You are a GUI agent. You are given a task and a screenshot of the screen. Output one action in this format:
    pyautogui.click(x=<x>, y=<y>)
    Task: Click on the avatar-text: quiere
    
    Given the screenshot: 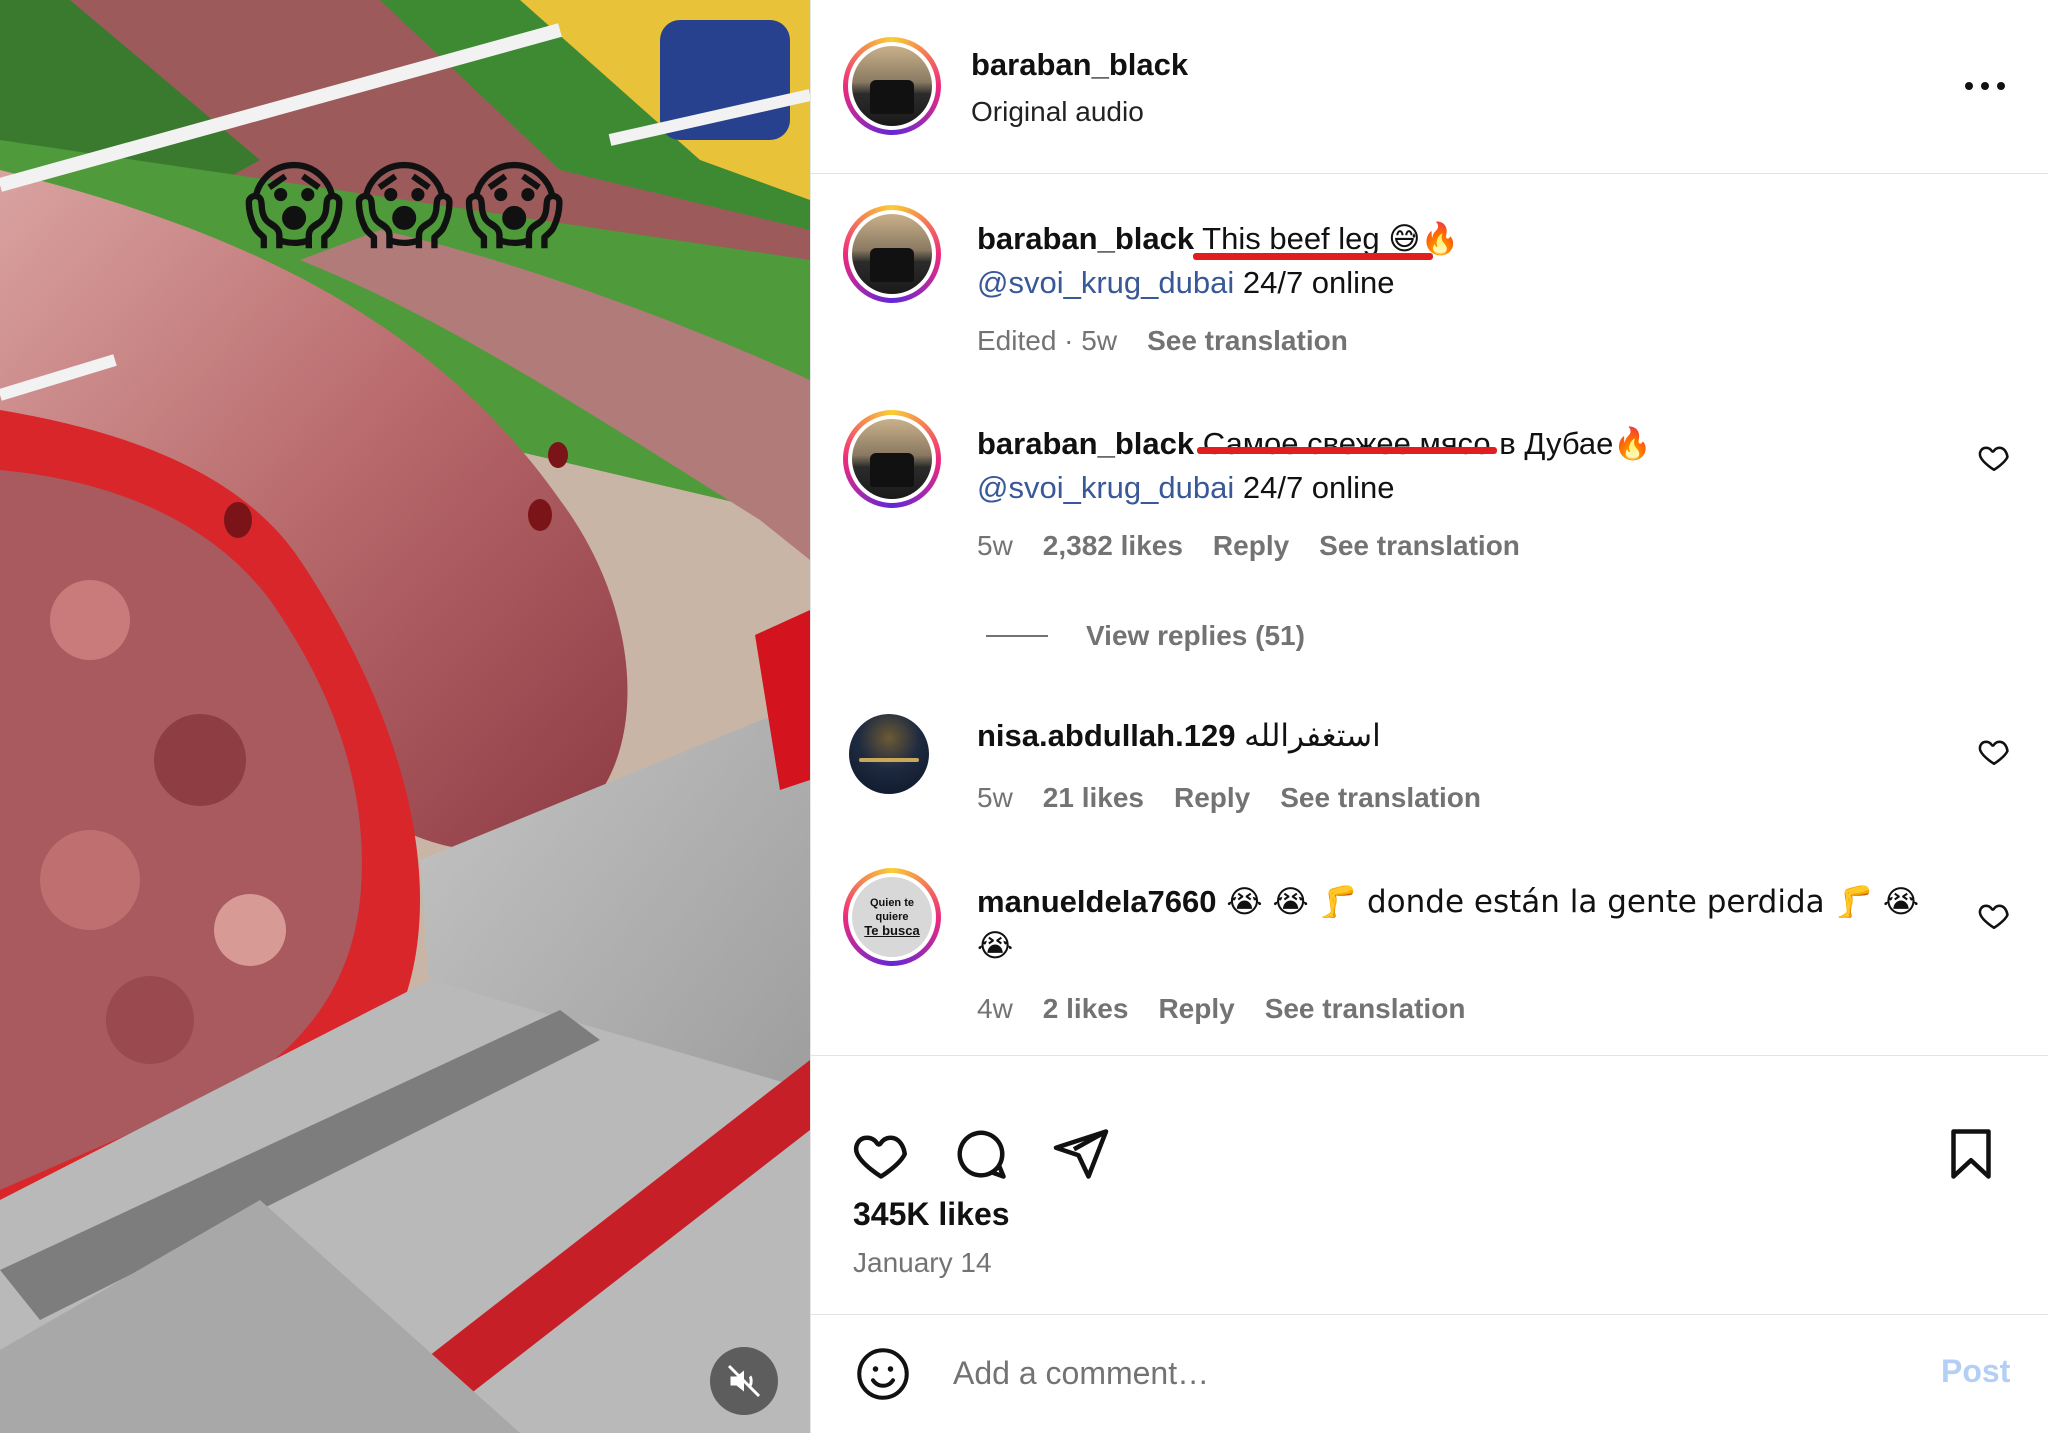 What is the action you would take?
    pyautogui.click(x=892, y=917)
    